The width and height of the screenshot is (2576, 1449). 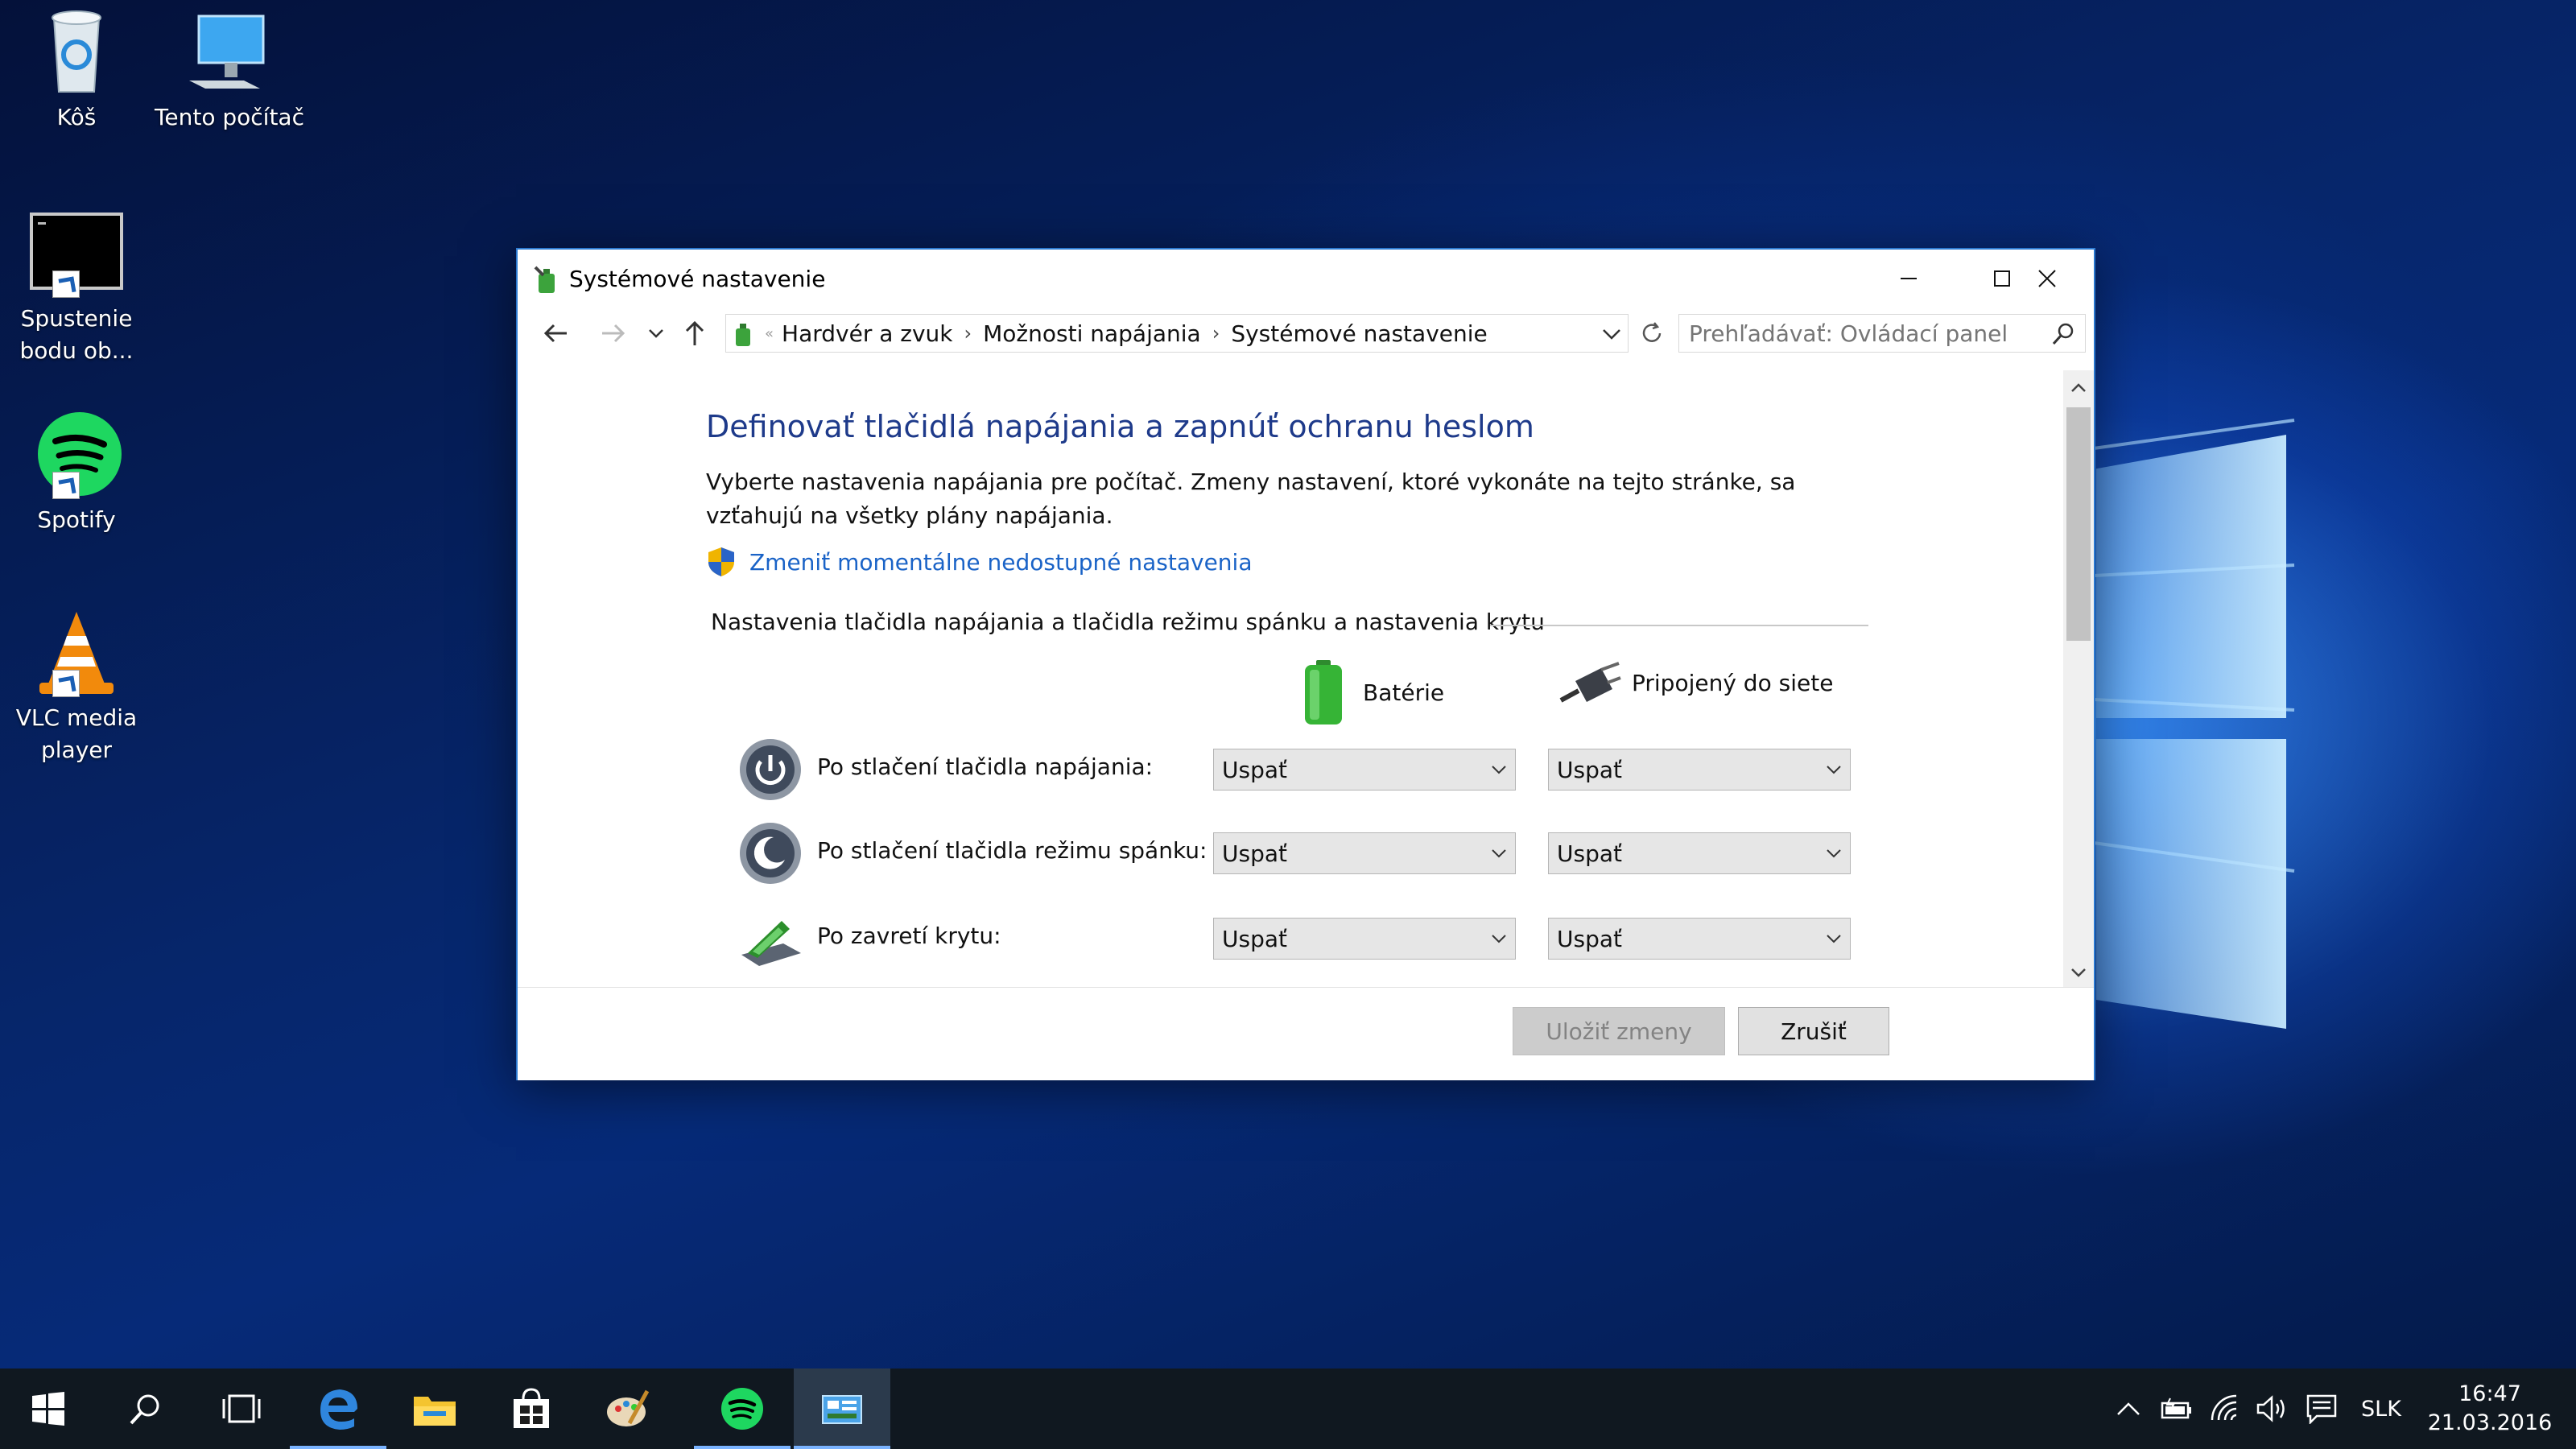 I want to click on taskbar-store, so click(x=531, y=1408).